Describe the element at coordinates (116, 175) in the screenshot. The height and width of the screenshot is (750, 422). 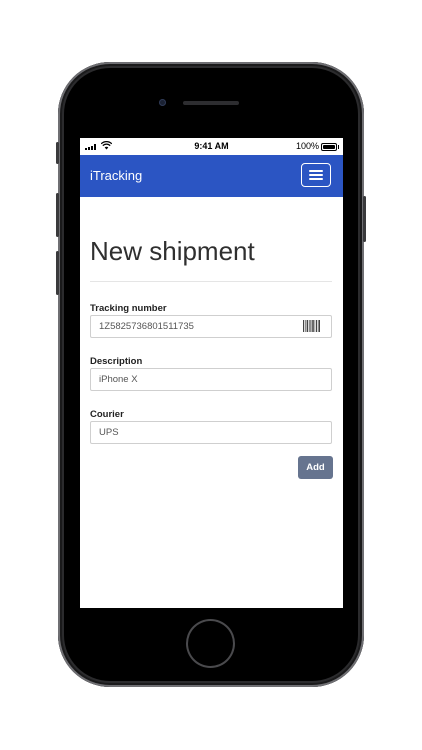
I see `app-brand: iTracking` at that location.